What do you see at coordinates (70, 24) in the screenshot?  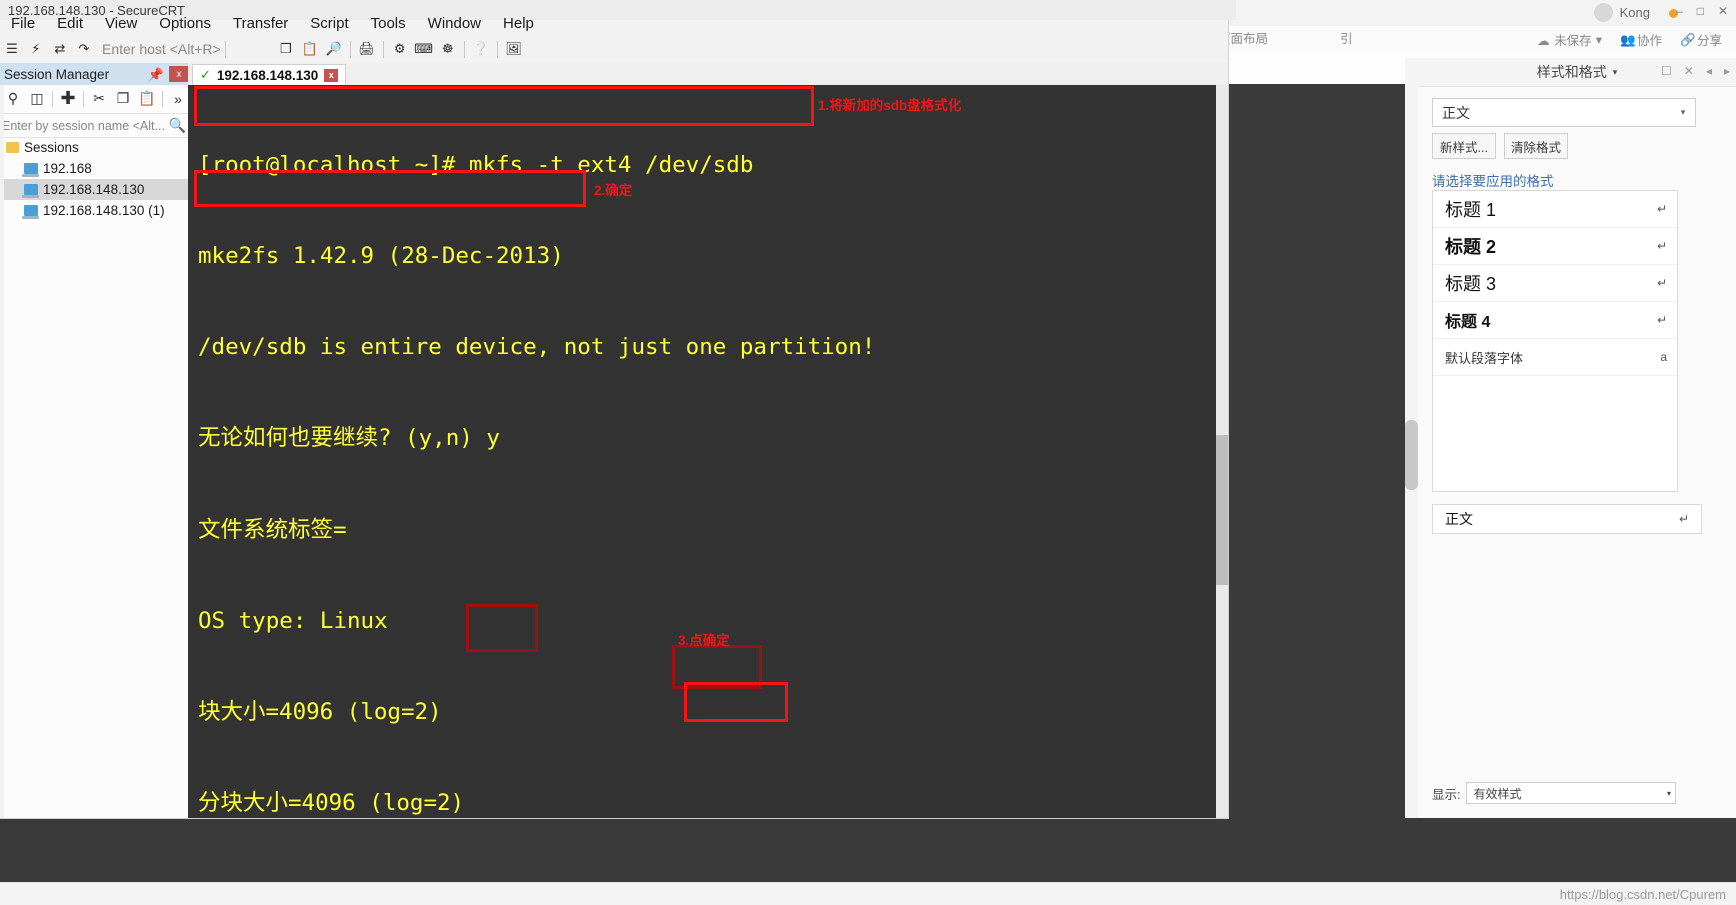 I see `menu-edit: Edit` at bounding box center [70, 24].